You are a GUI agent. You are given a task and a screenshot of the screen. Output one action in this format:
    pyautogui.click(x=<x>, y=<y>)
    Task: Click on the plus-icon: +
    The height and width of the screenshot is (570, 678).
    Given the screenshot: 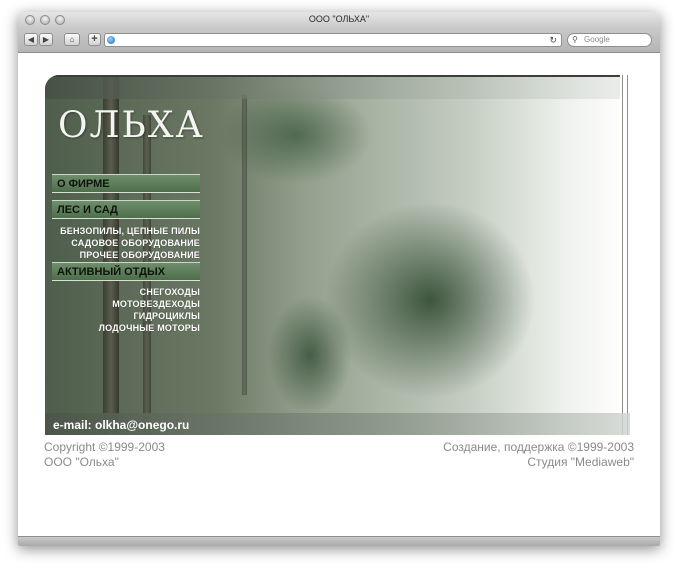 What is the action you would take?
    pyautogui.click(x=94, y=39)
    